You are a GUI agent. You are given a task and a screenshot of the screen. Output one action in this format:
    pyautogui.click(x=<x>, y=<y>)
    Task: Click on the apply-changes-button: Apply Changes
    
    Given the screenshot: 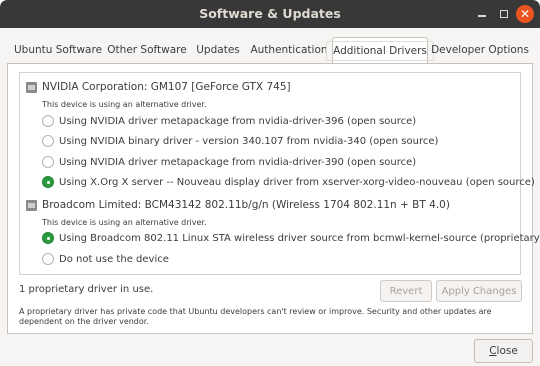 What is the action you would take?
    pyautogui.click(x=479, y=291)
    